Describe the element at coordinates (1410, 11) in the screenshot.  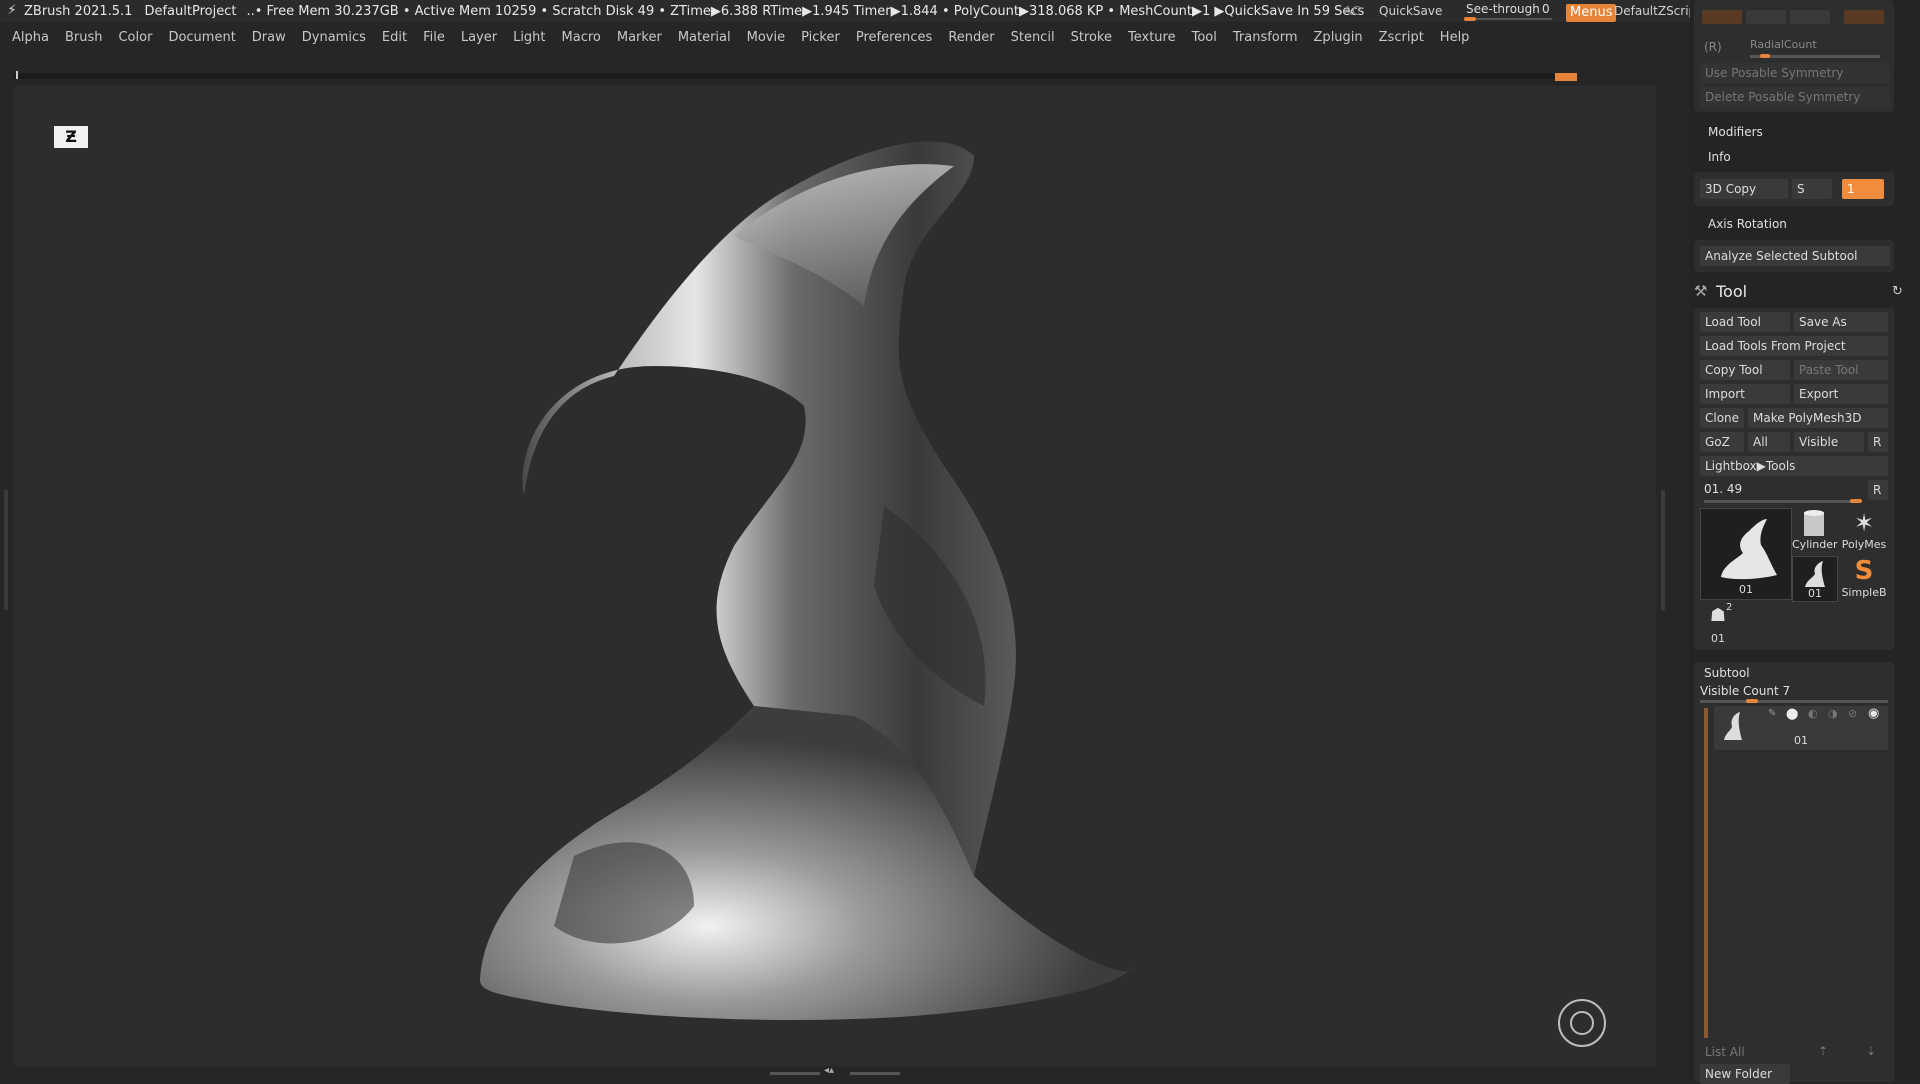
I see `quicksave-button: QuickSave` at that location.